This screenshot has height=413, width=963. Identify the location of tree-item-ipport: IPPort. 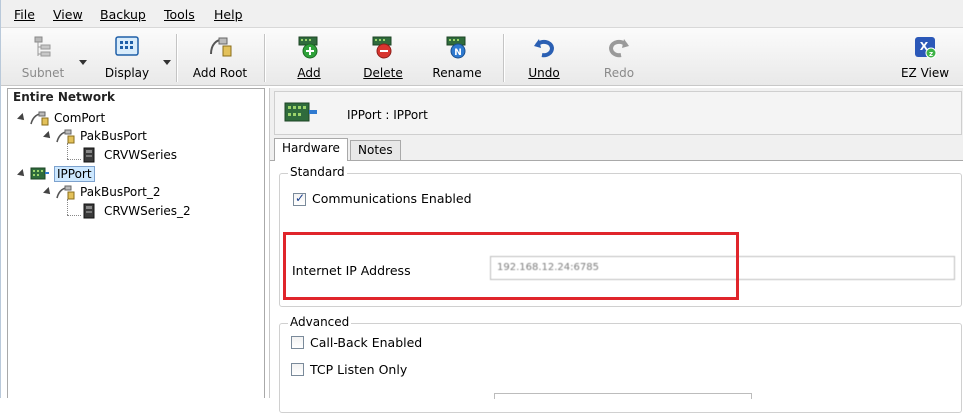
(117, 175).